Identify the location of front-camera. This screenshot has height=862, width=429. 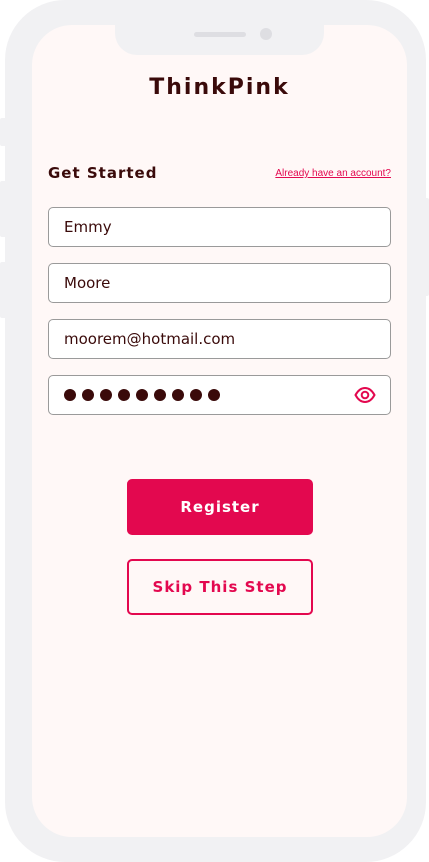
(266, 34).